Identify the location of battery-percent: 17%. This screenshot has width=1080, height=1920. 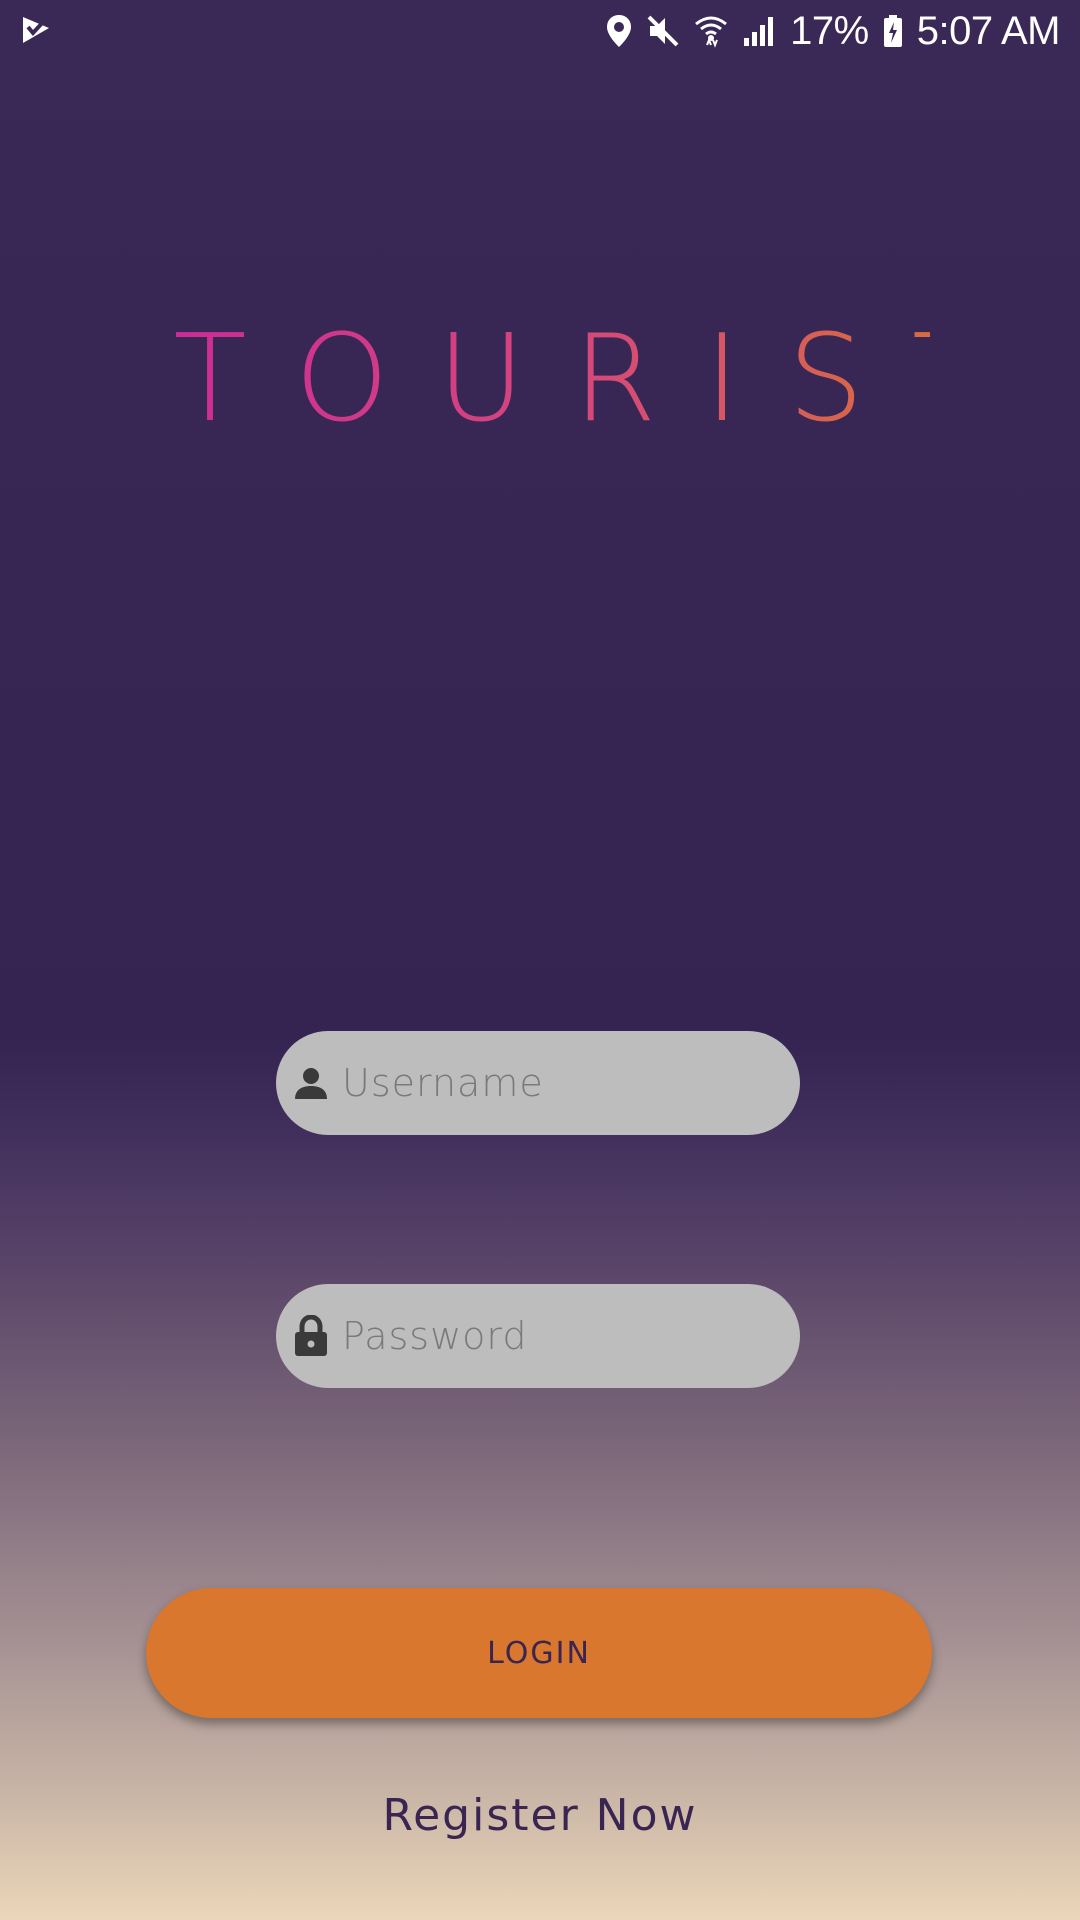
(829, 30).